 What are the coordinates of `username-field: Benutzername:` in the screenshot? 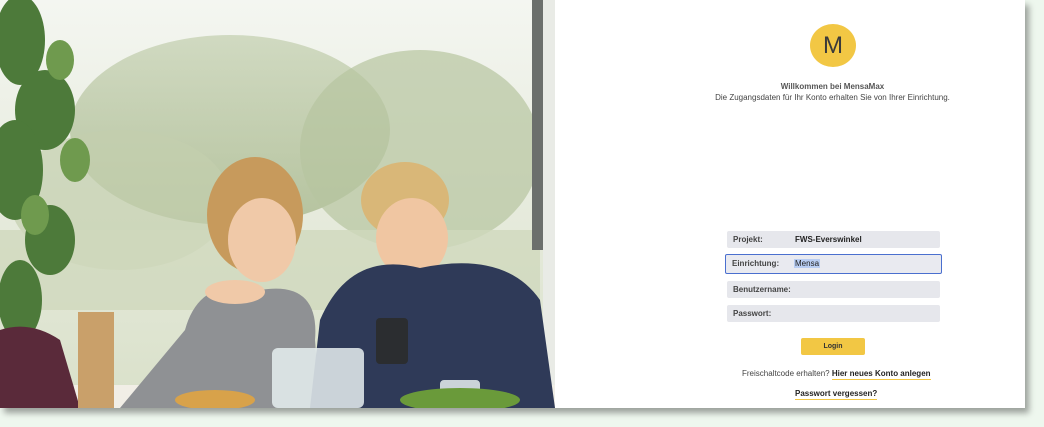 It's located at (833, 289).